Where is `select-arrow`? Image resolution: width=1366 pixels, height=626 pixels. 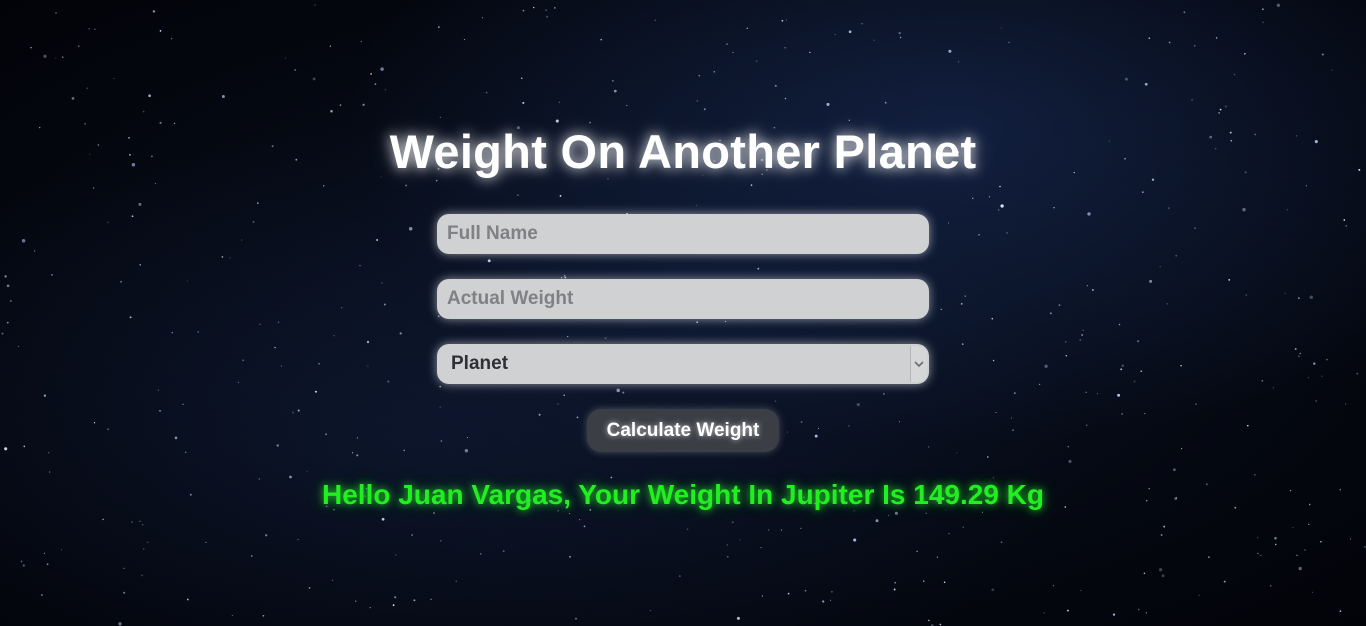 select-arrow is located at coordinates (918, 364).